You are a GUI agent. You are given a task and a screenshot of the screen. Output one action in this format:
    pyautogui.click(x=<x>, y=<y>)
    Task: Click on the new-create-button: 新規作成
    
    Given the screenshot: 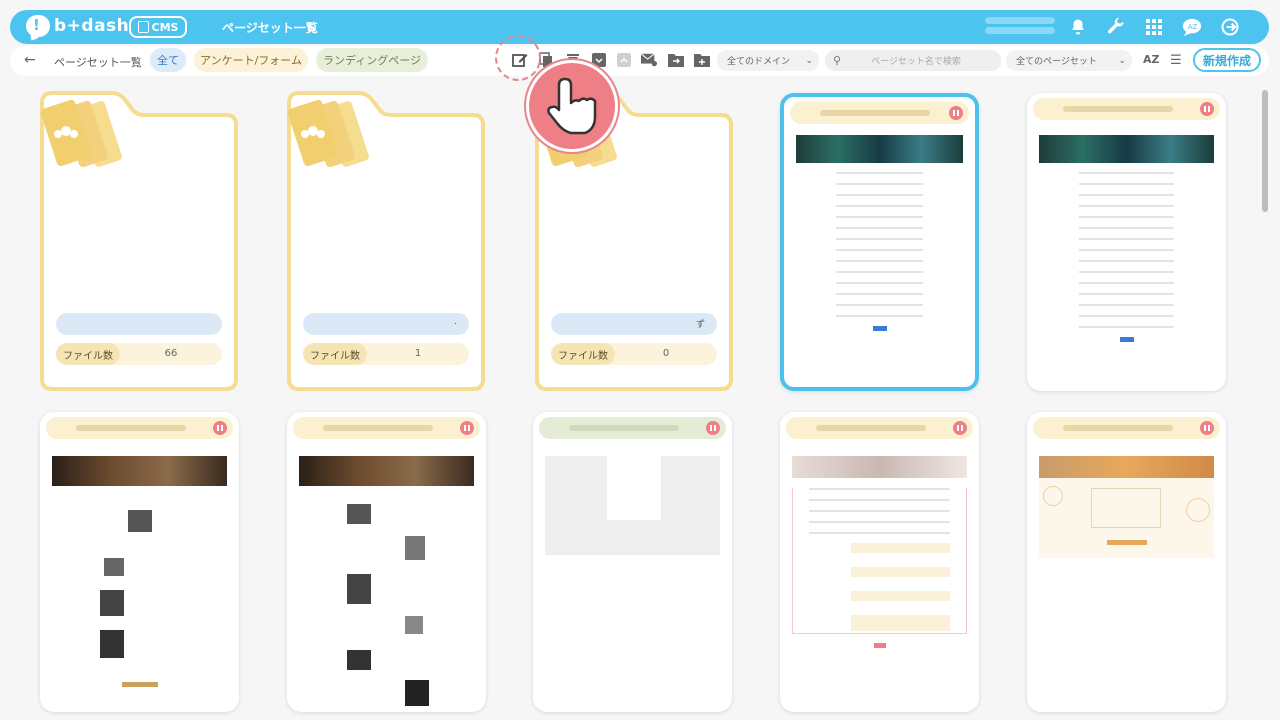 What is the action you would take?
    pyautogui.click(x=1227, y=60)
    